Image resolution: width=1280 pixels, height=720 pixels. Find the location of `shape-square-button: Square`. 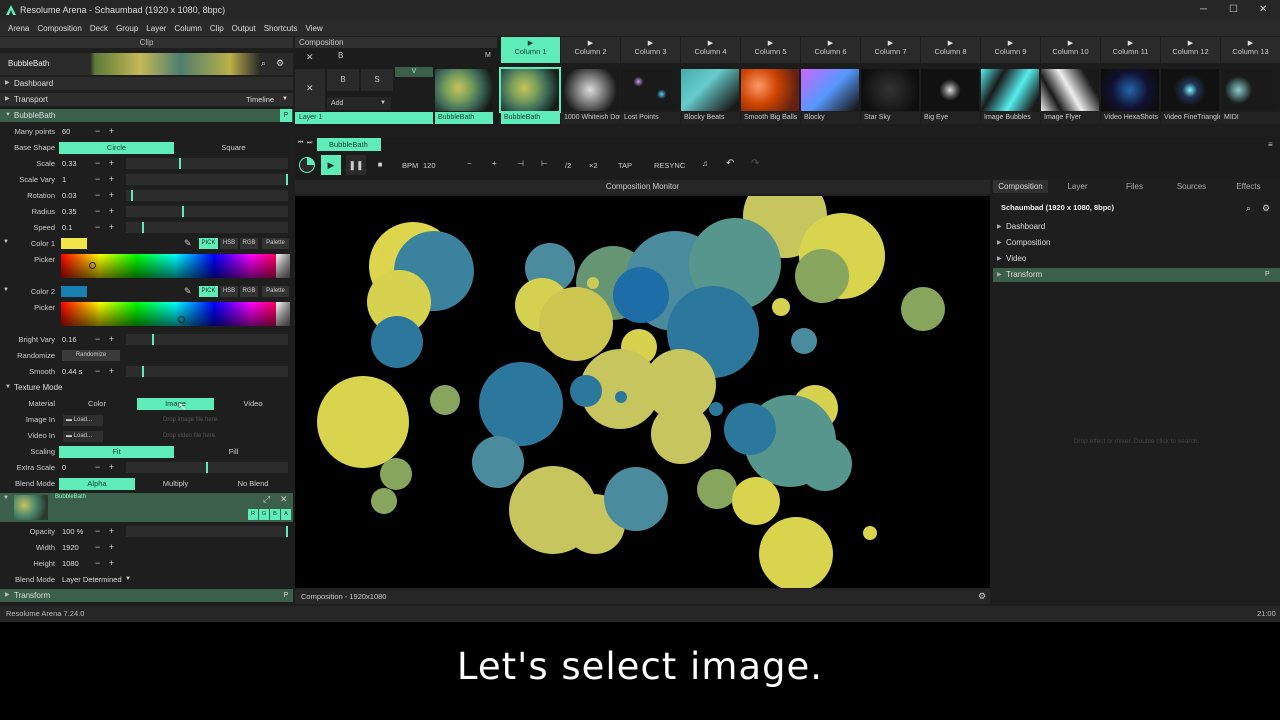

shape-square-button: Square is located at coordinates (233, 148).